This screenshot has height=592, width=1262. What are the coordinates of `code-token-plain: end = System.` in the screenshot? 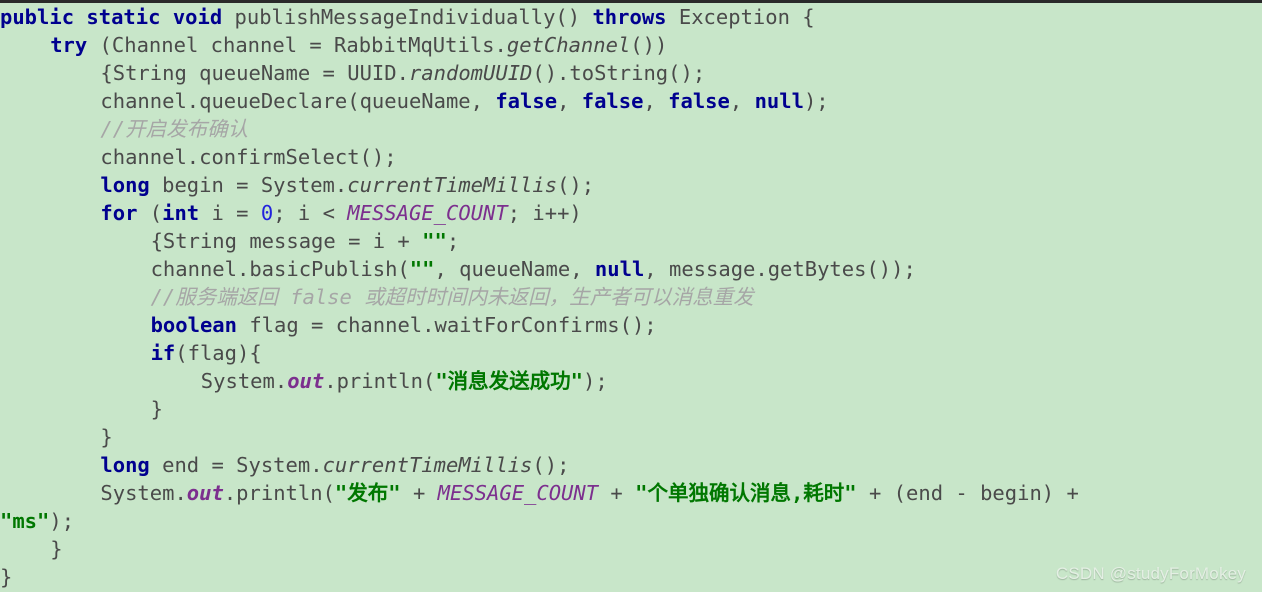 It's located at (236, 465).